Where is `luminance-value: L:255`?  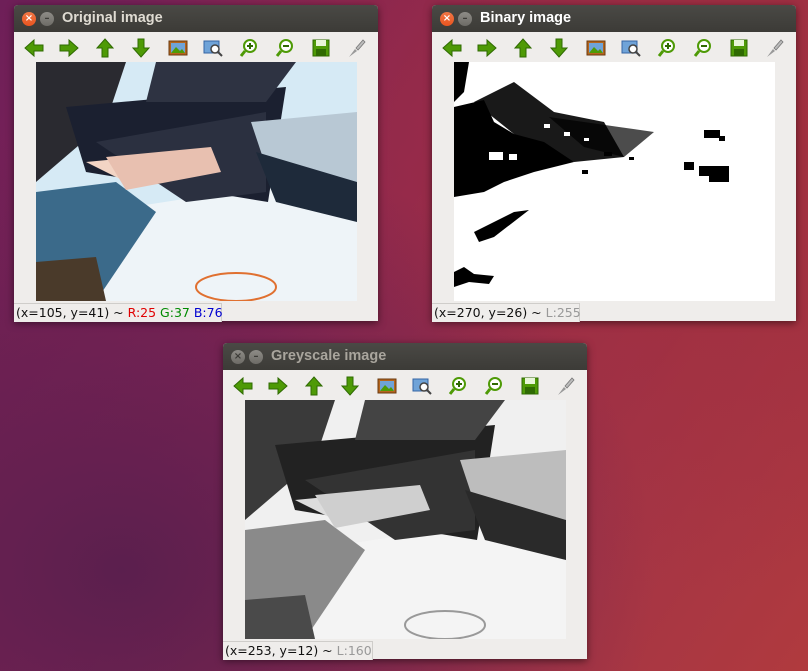
luminance-value: L:255 is located at coordinates (563, 312).